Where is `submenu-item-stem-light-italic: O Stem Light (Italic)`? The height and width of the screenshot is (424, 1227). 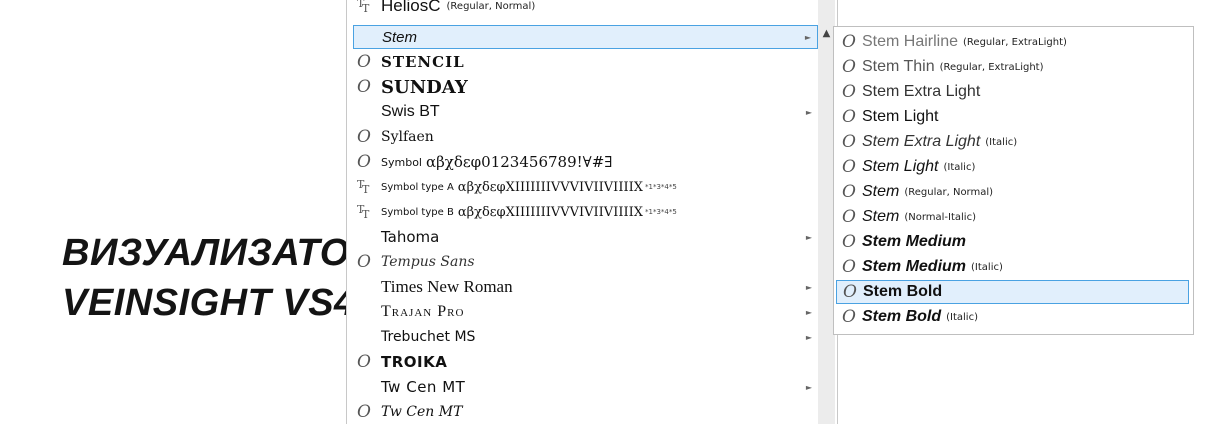
submenu-item-stem-light-italic: O Stem Light (Italic) is located at coordinates (1012, 167).